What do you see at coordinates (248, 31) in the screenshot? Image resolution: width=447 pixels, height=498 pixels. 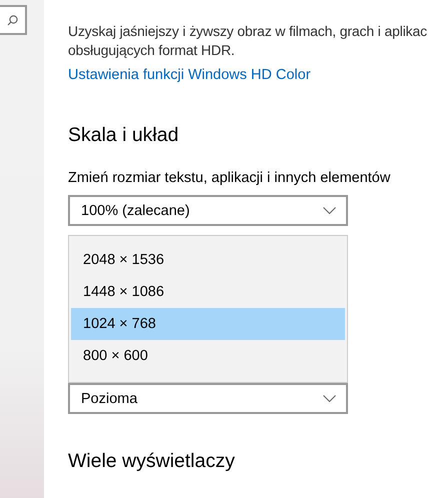 I see `description-text: Uzyskaj jaśniejszy i żywszy obraz w filmach, grach i aplikac` at bounding box center [248, 31].